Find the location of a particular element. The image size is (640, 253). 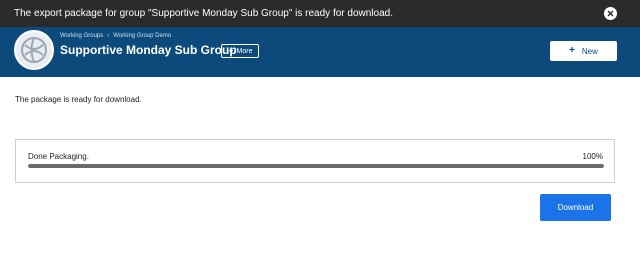

new-button-label: New is located at coordinates (589, 51).